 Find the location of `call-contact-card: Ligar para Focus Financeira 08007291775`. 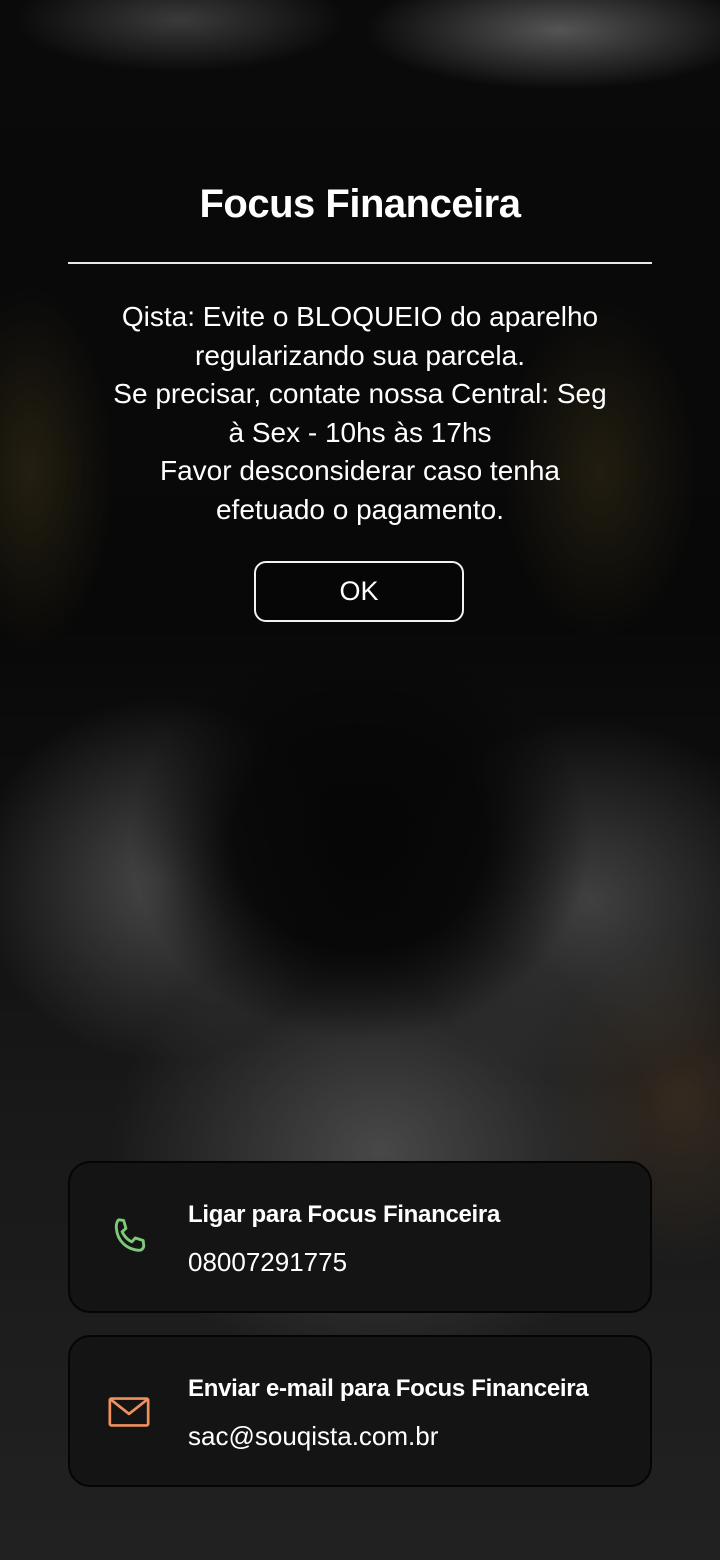

call-contact-card: Ligar para Focus Financeira 08007291775 is located at coordinates (360, 1237).